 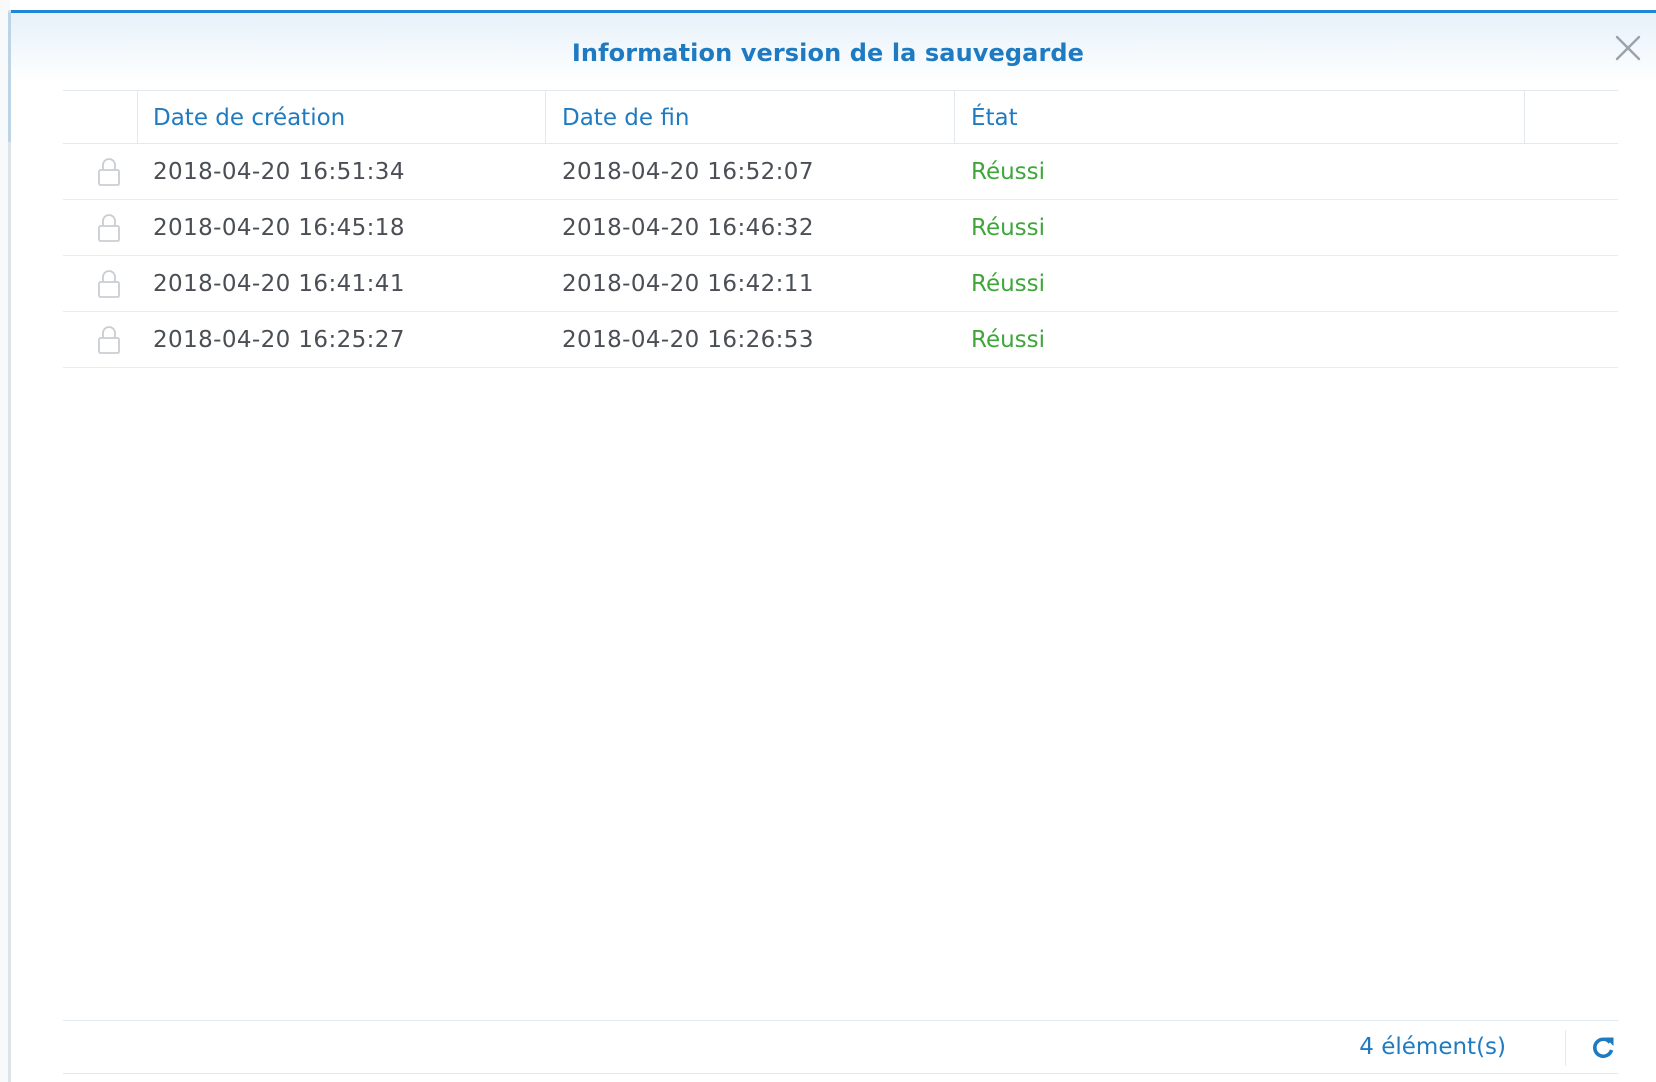 What do you see at coordinates (688, 284) in the screenshot?
I see `end-date-cell: 2018-04-20 16:42:11` at bounding box center [688, 284].